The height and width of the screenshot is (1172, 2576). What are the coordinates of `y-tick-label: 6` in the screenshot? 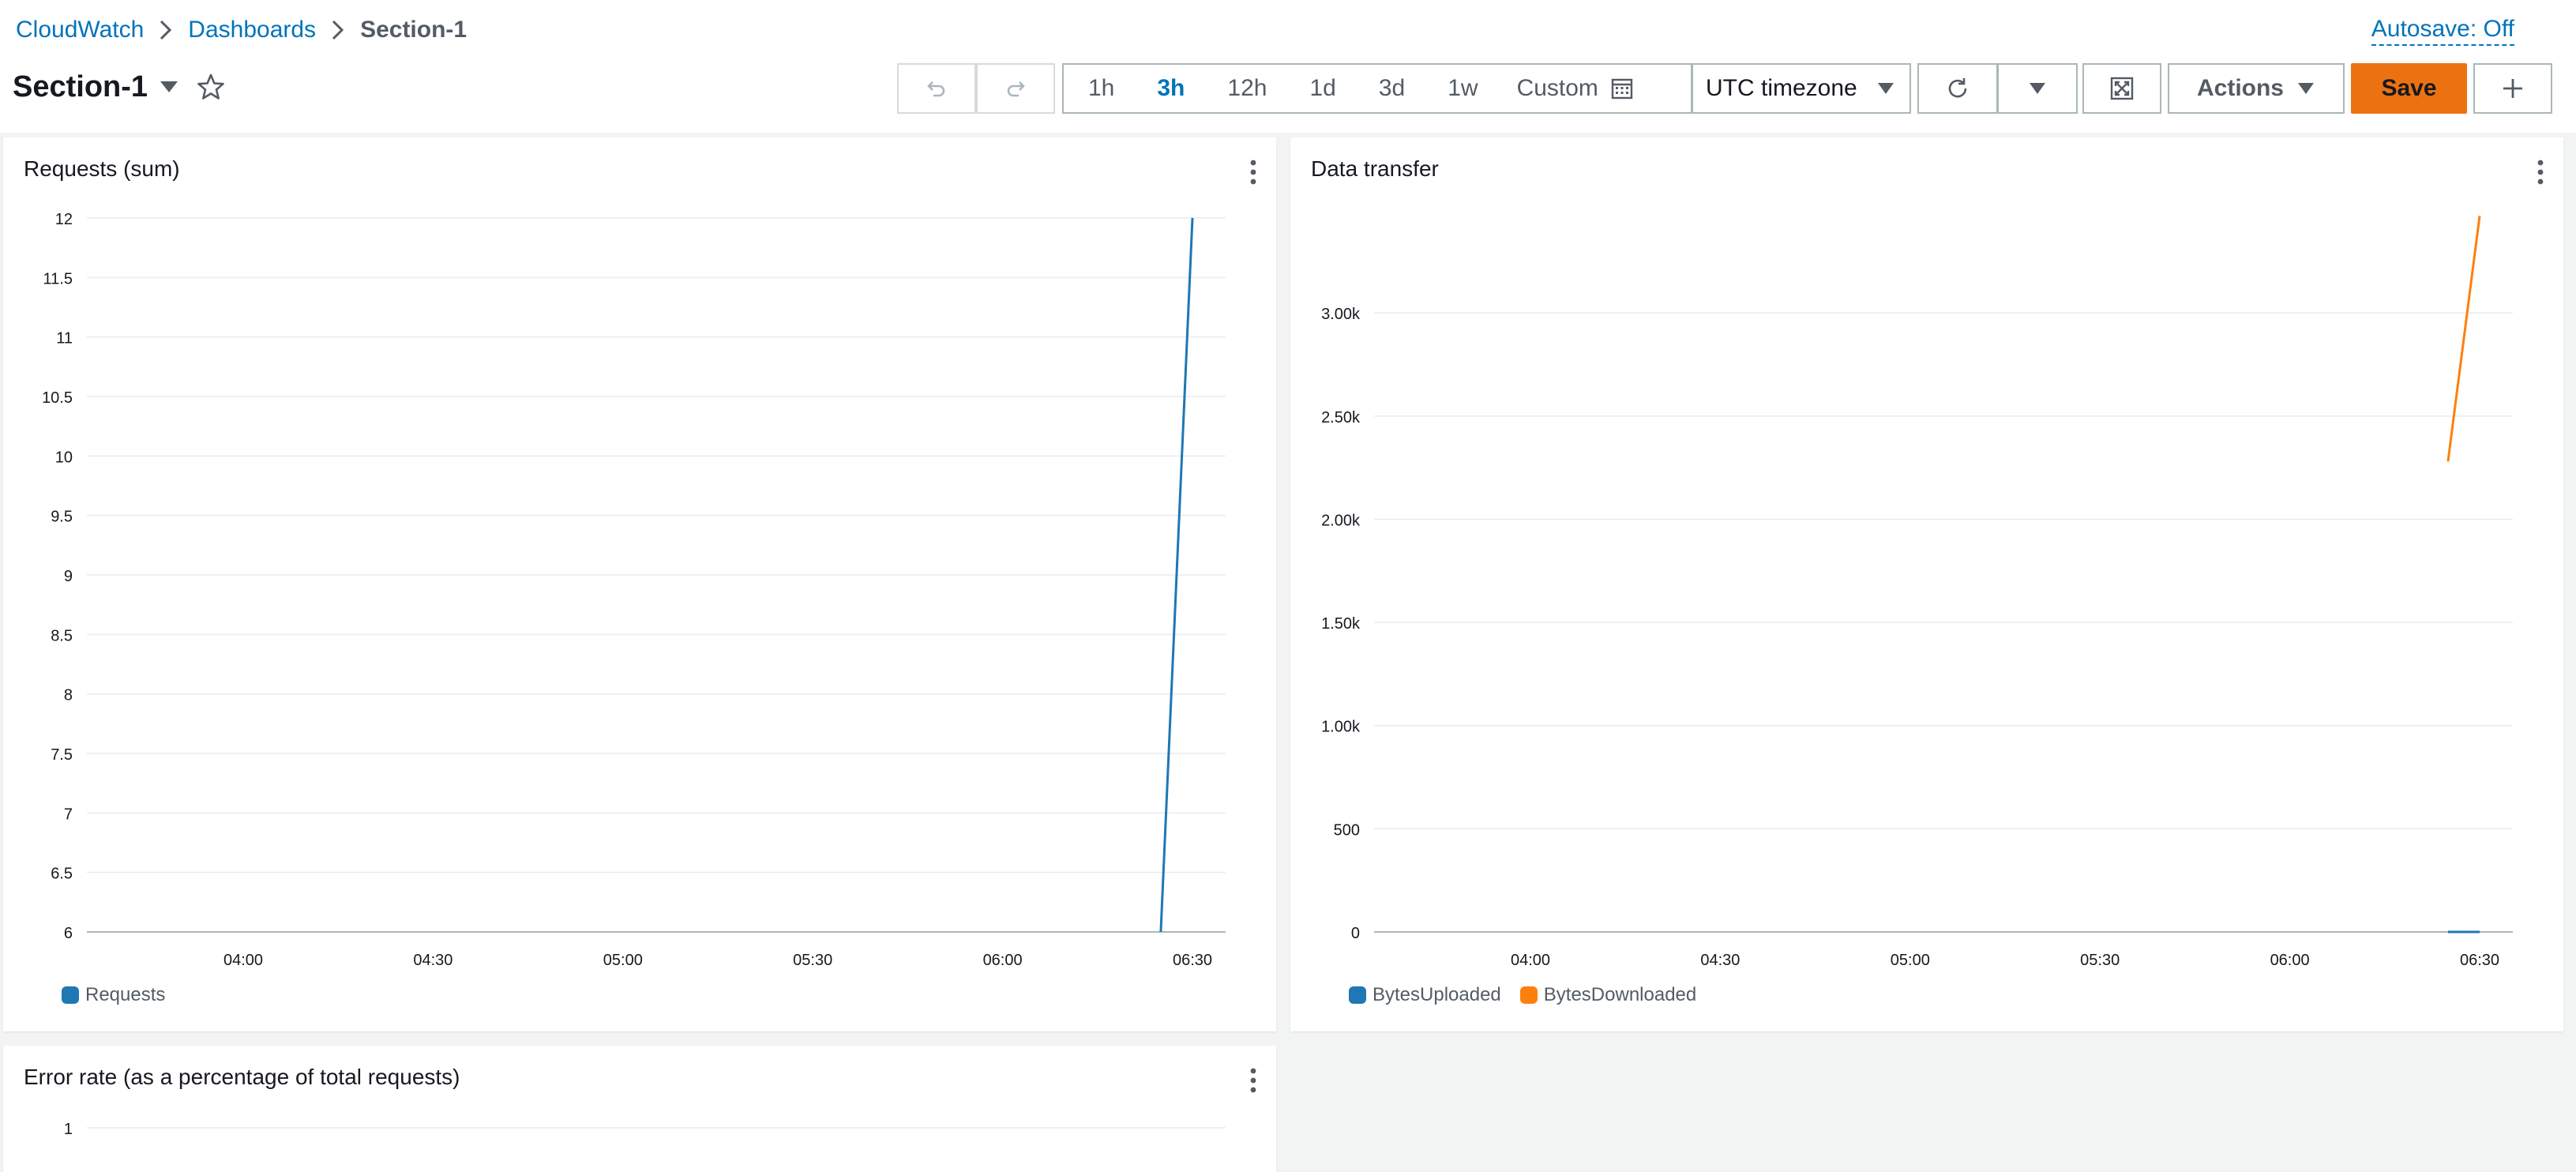 It's located at (68, 933).